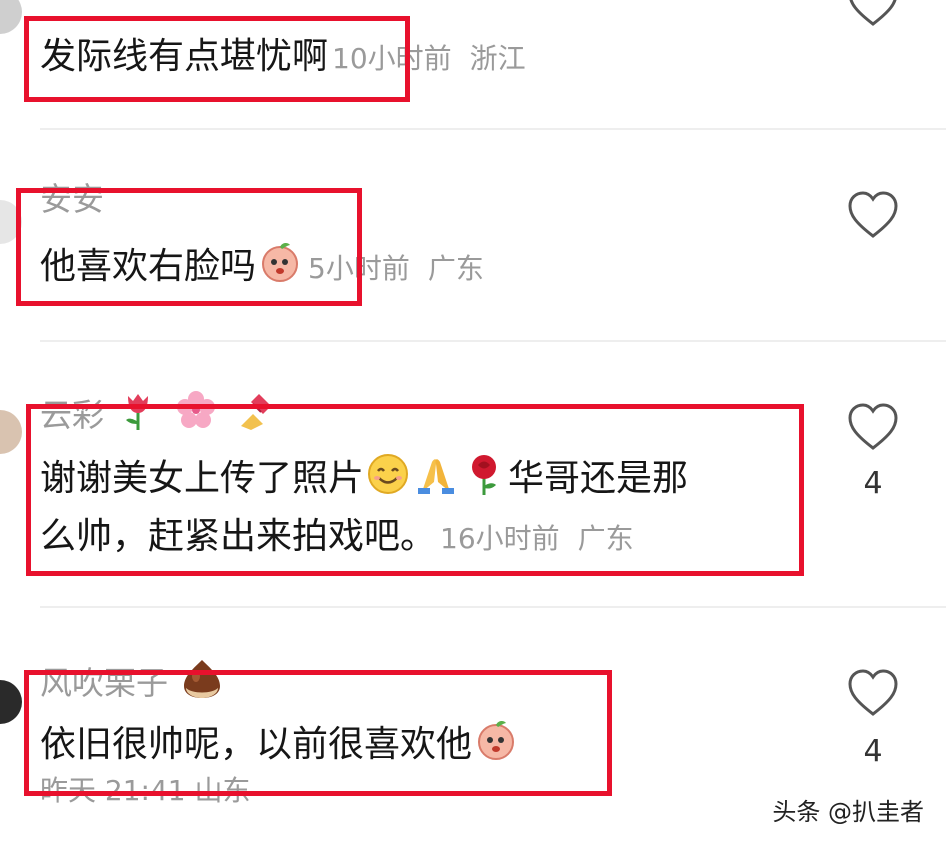  Describe the element at coordinates (848, 812) in the screenshot. I see `watermark: 头条 @扒圭者` at that location.